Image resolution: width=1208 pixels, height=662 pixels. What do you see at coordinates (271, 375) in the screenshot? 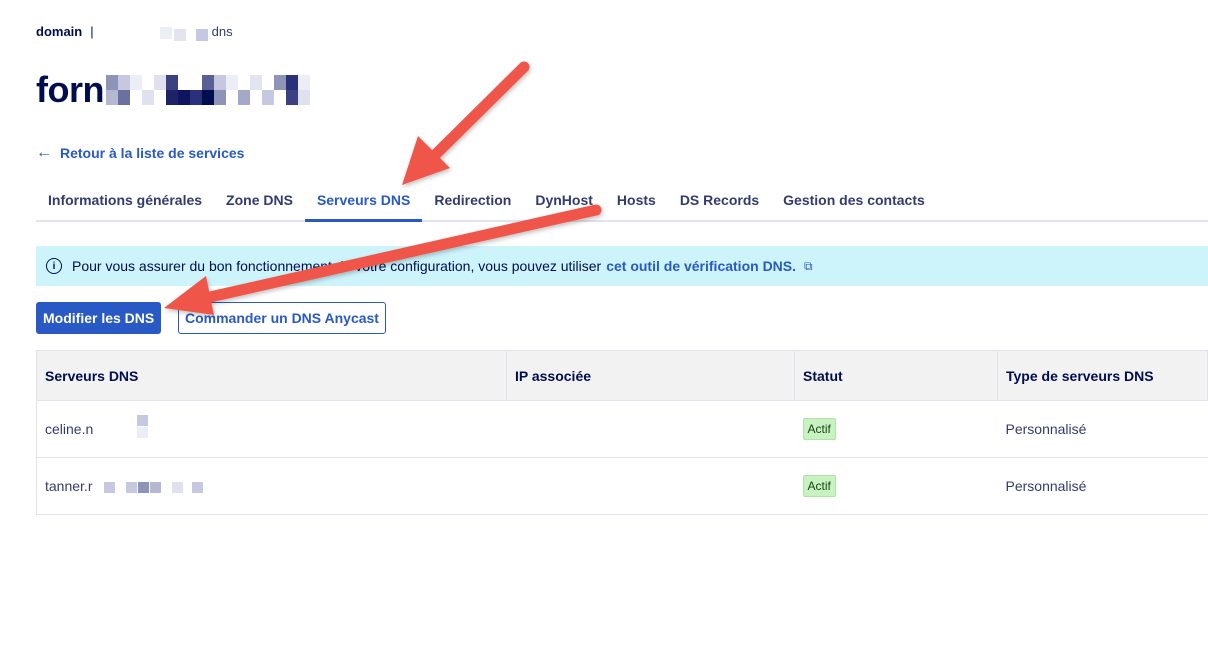
I see `header-dns-servers: Serveurs DNS` at bounding box center [271, 375].